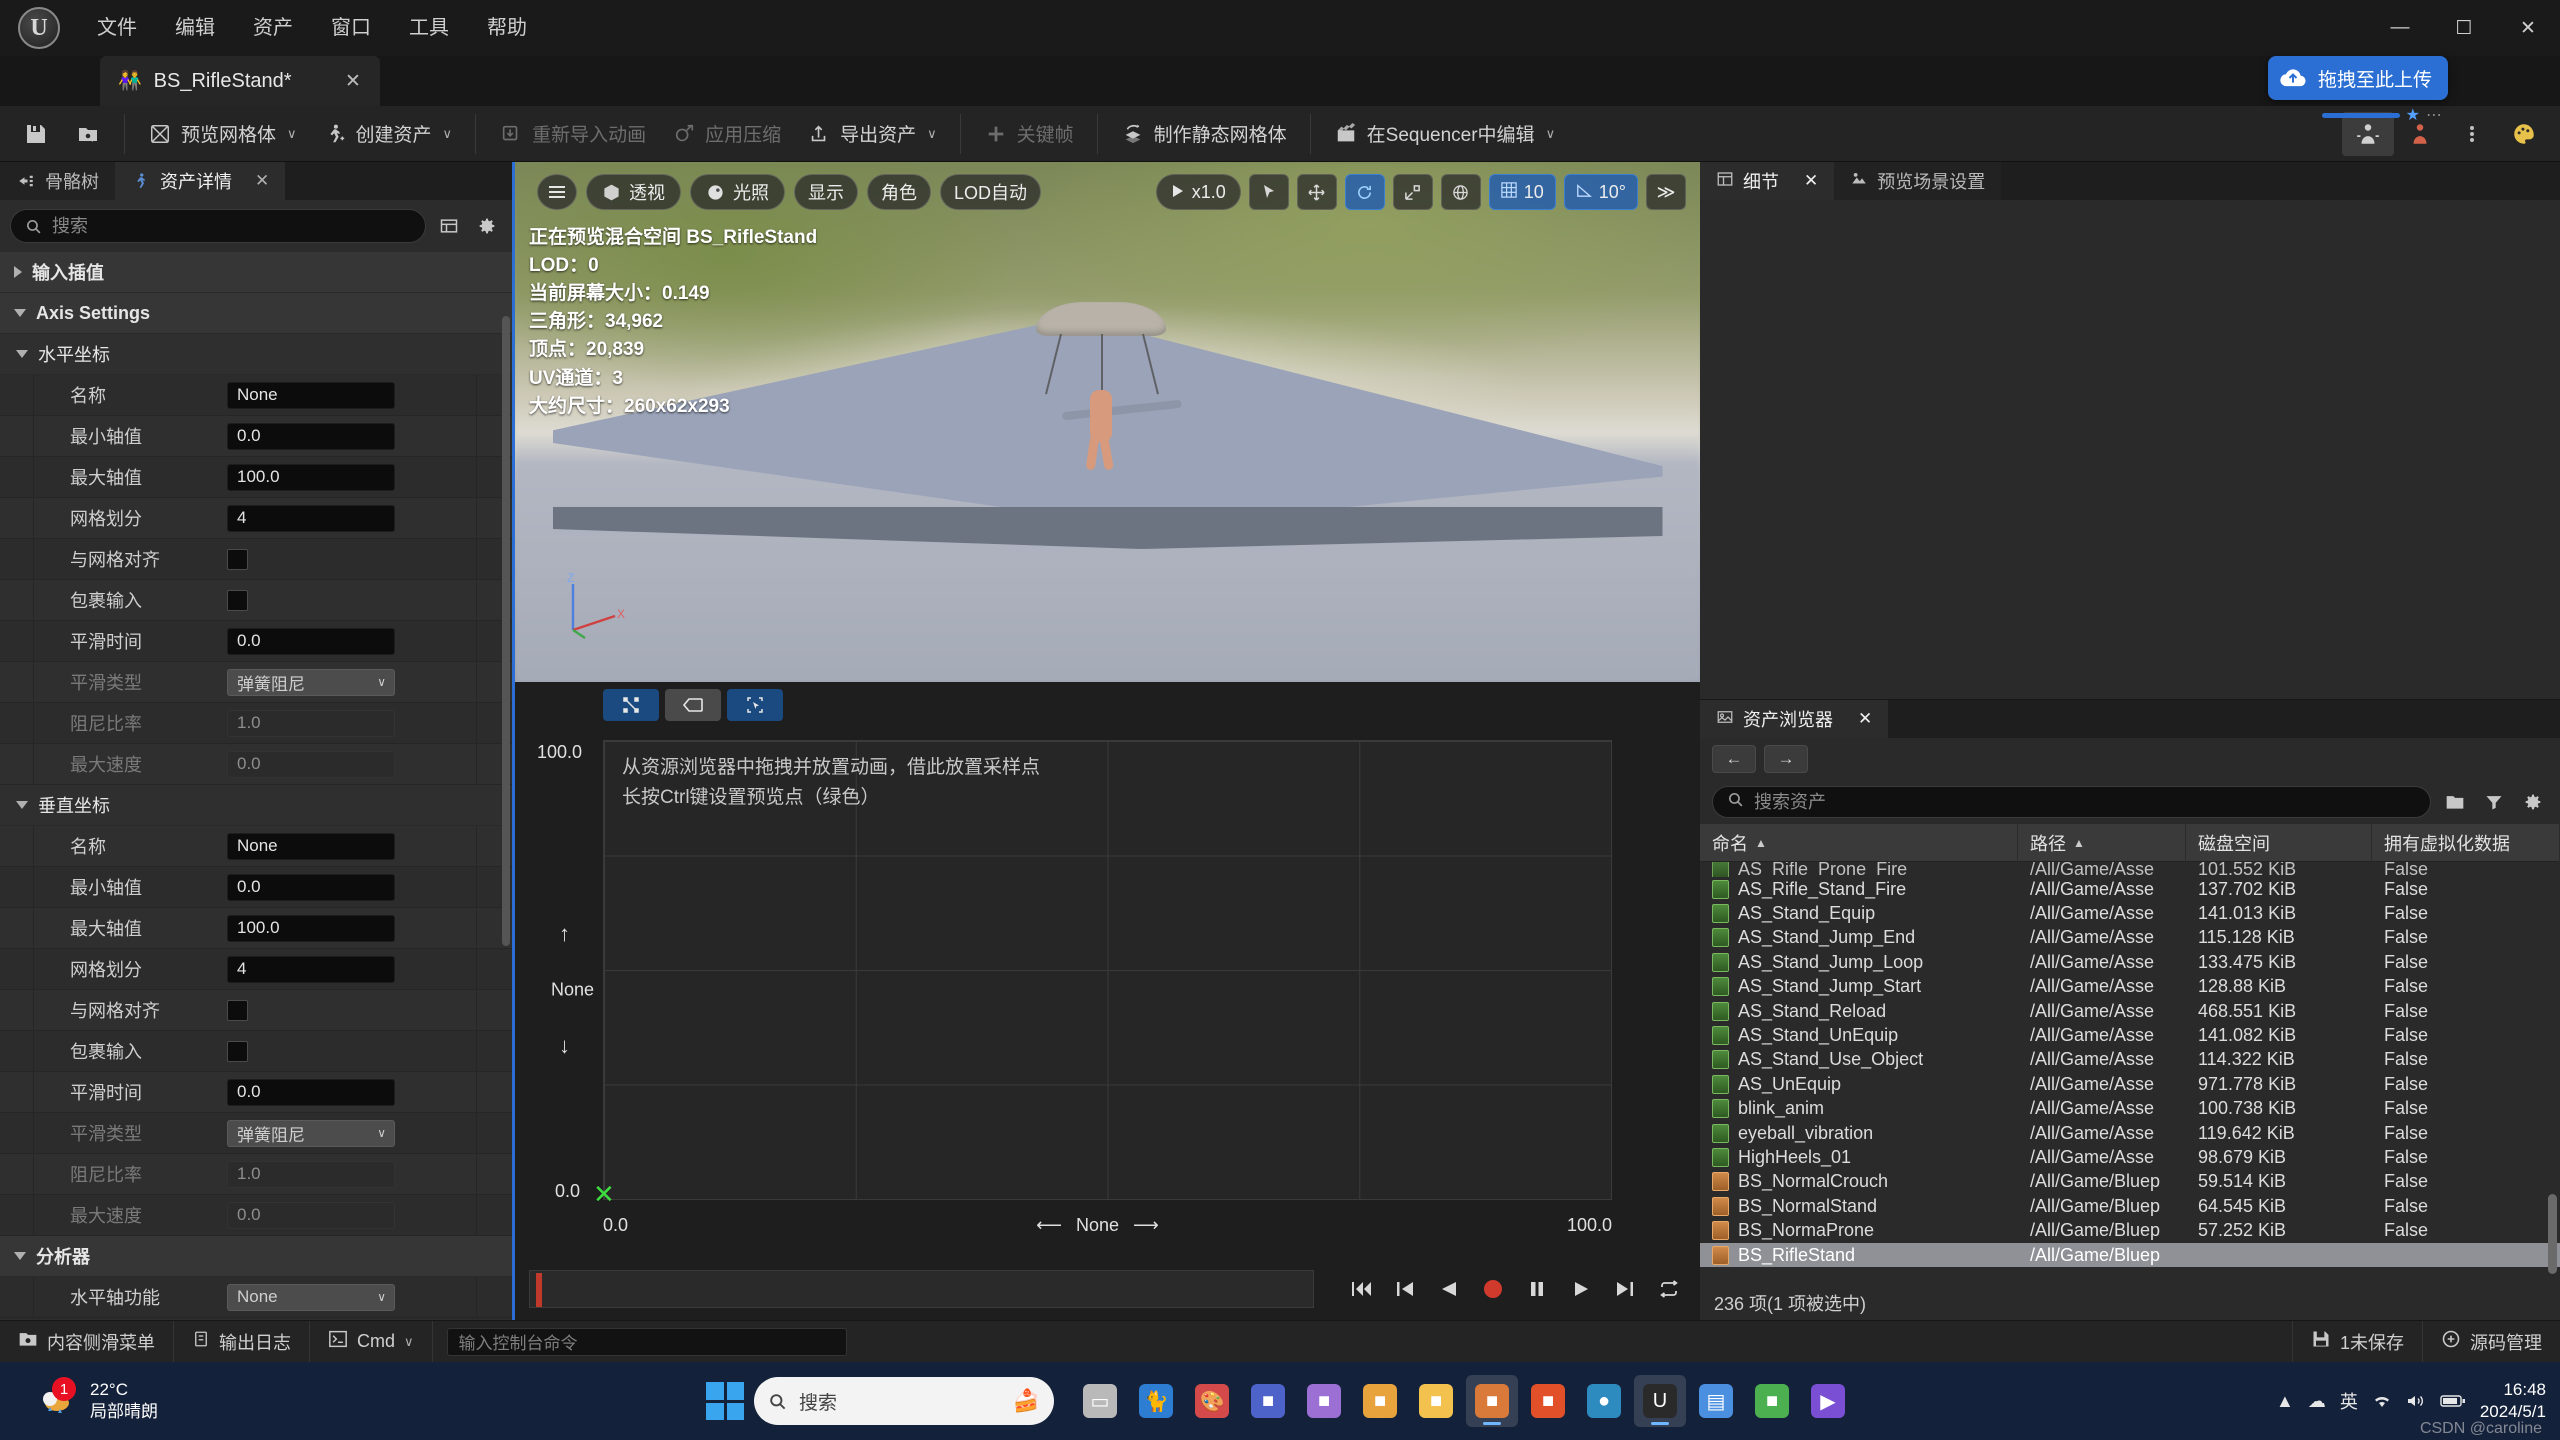  Describe the element at coordinates (2524, 134) in the screenshot. I see `paint-icon` at that location.